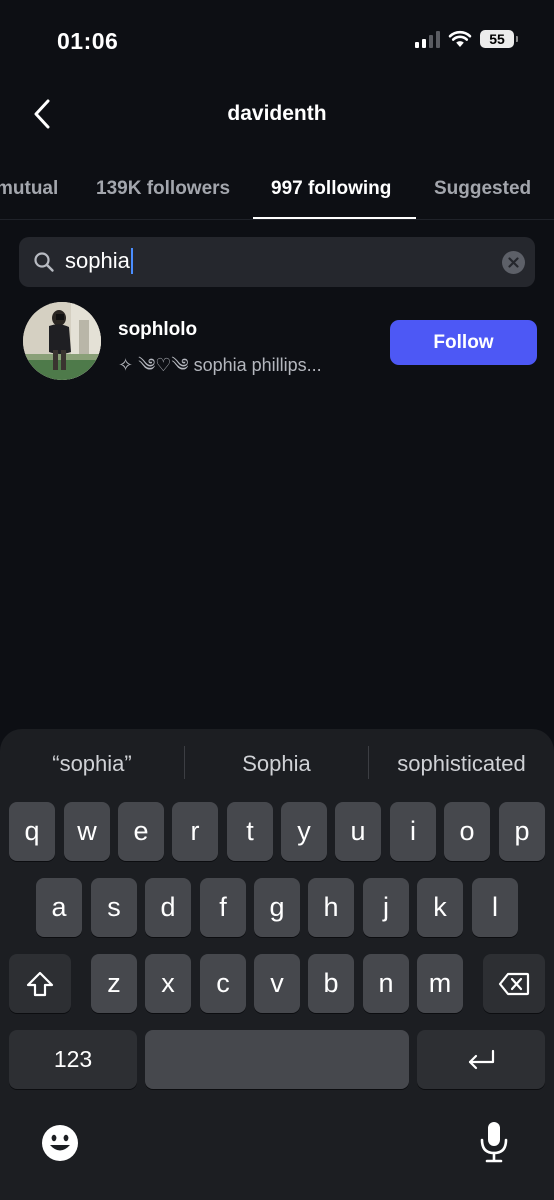 The height and width of the screenshot is (1200, 554). Describe the element at coordinates (331, 189) in the screenshot. I see `tab-following: 997 following` at that location.